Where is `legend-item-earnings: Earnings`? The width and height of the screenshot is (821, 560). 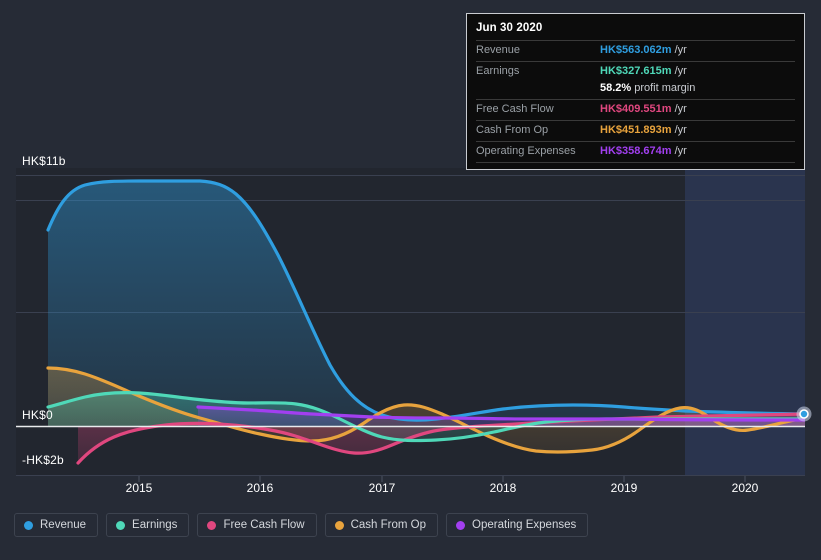
legend-item-earnings: Earnings is located at coordinates (148, 525).